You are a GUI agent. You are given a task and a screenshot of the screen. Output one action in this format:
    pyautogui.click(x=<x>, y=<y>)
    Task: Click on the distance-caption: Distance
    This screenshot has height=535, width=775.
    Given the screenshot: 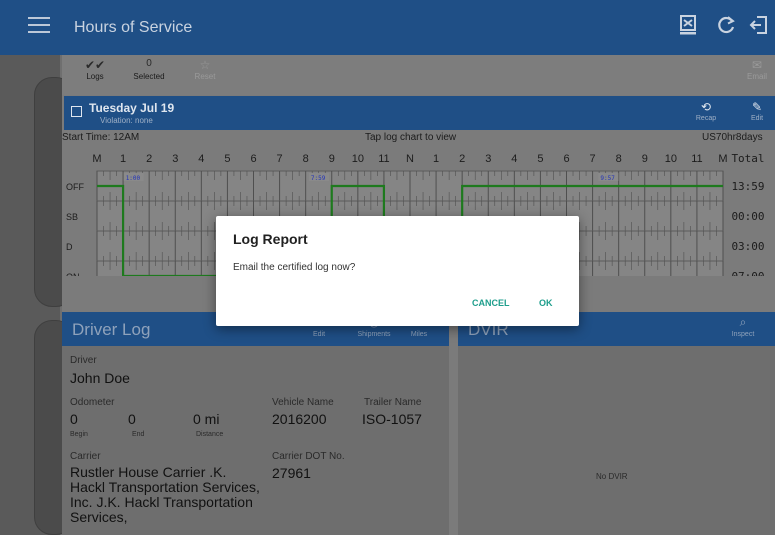 What is the action you would take?
    pyautogui.click(x=210, y=434)
    